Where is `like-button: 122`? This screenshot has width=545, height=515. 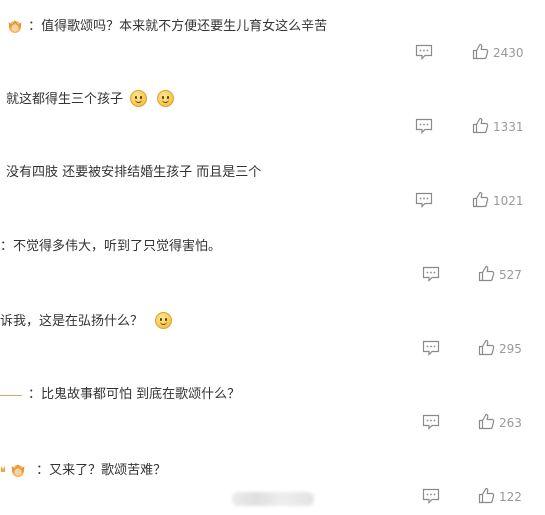 like-button: 122 is located at coordinates (500, 497).